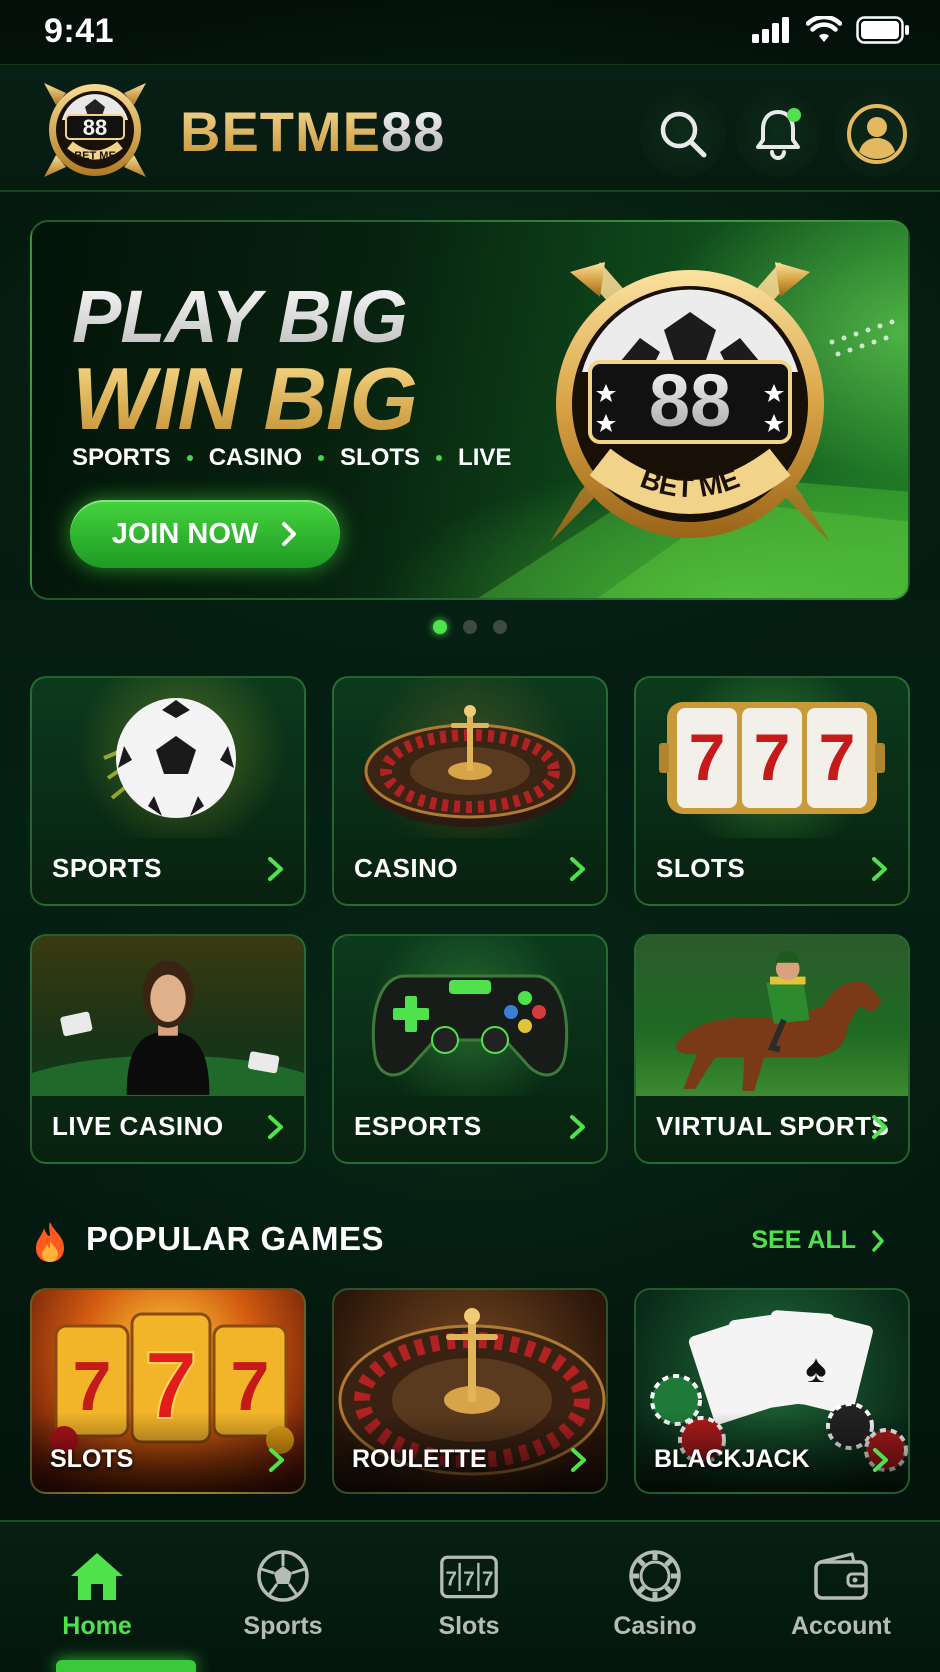 The image size is (940, 1672). What do you see at coordinates (690, 402) in the screenshot?
I see `betme88-emblem: 88 BET ME` at bounding box center [690, 402].